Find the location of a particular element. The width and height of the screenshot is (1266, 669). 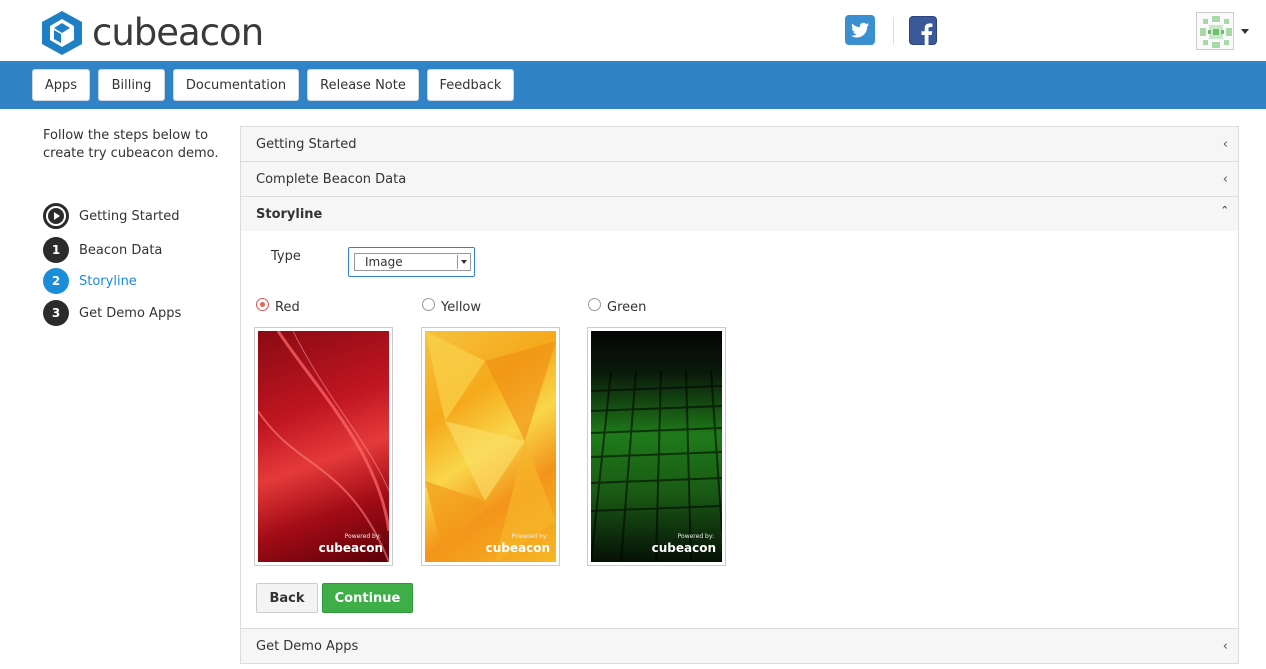

accordion-getting-started: Getting Started ‹ is located at coordinates (739, 144).